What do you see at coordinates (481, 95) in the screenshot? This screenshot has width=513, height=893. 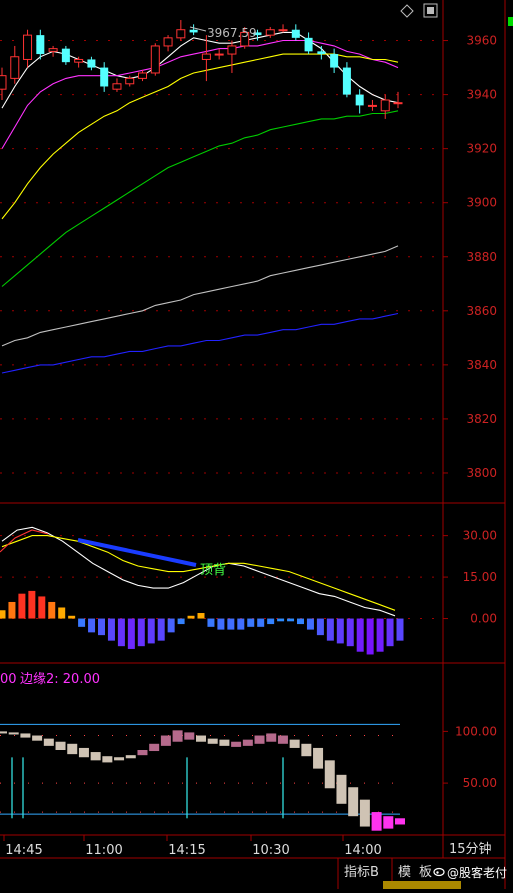 I see `price-tick-label: 3940` at bounding box center [481, 95].